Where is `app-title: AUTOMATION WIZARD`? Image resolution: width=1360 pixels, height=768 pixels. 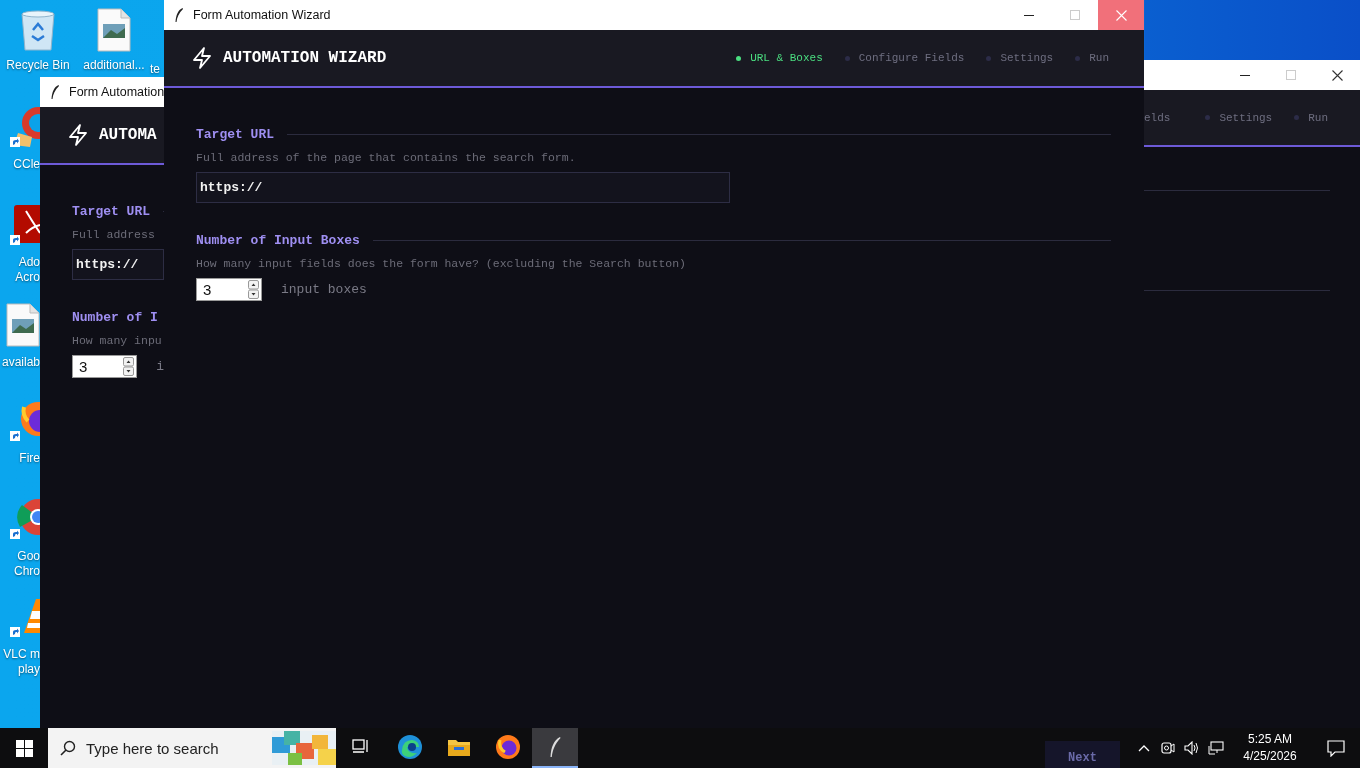
app-title: AUTOMATION WIZARD is located at coordinates (305, 58).